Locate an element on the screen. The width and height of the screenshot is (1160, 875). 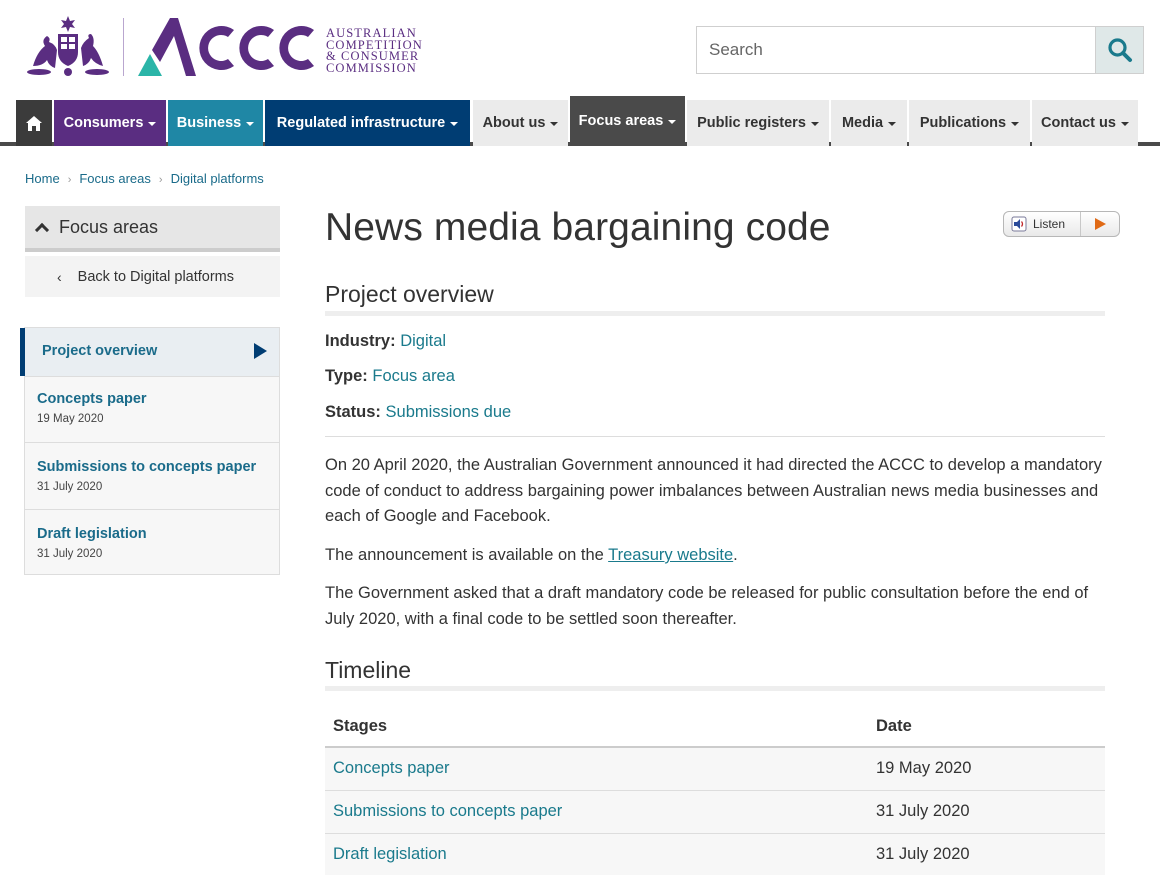
meta-type: Type: Focus area is located at coordinates (390, 376).